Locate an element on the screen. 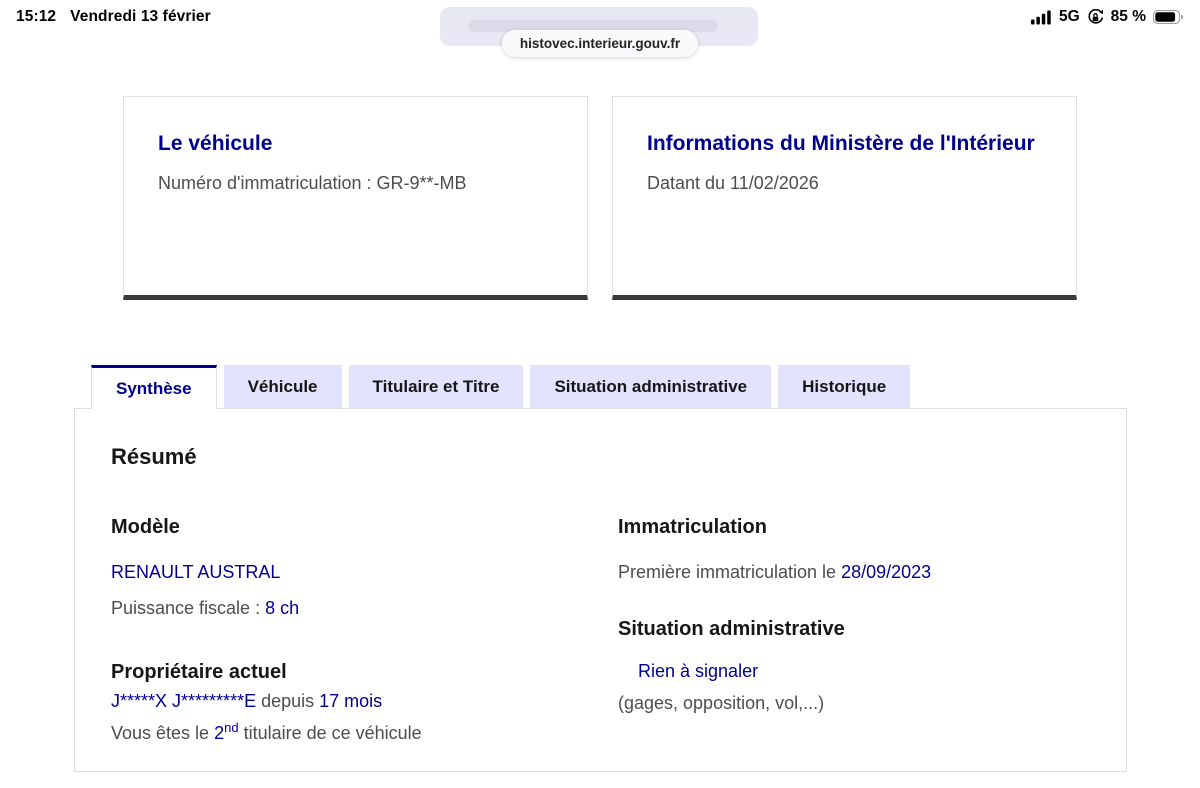 This screenshot has height=788, width=1200. tab-synthese: Synthèse is located at coordinates (154, 387).